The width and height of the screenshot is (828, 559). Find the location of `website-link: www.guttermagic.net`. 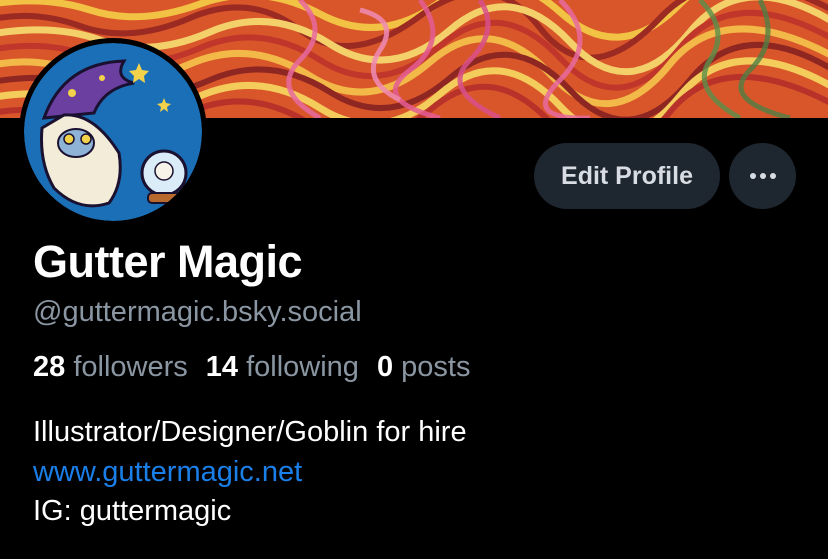

website-link: www.guttermagic.net is located at coordinates (250, 473).